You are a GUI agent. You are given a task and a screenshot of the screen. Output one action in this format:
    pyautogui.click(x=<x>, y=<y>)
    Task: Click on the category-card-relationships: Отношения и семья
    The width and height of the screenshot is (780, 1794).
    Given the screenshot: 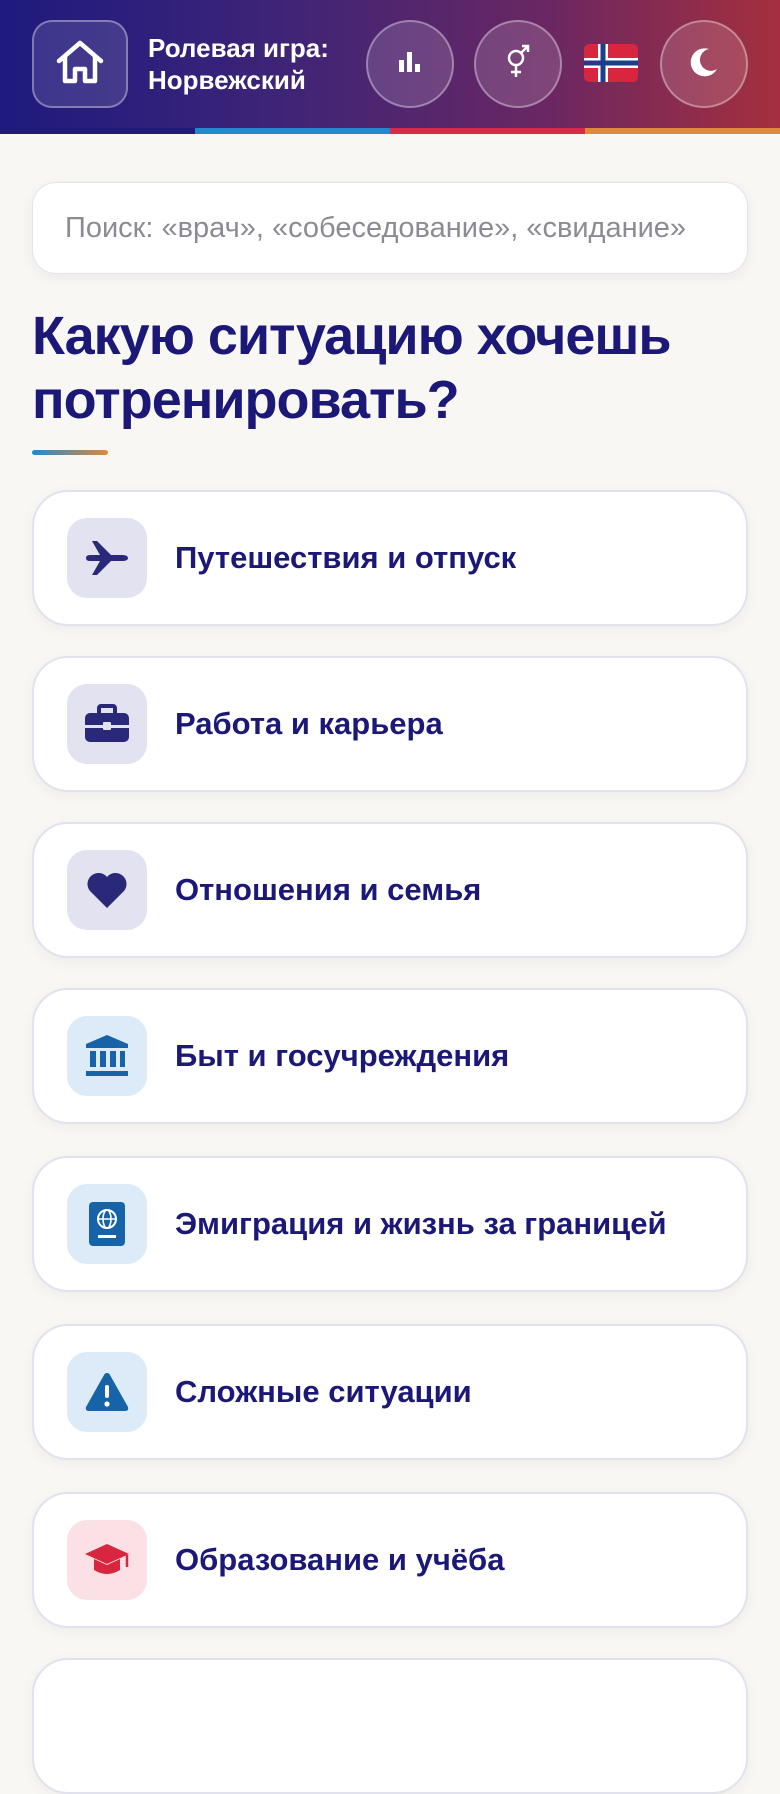 What is the action you would take?
    pyautogui.click(x=390, y=890)
    